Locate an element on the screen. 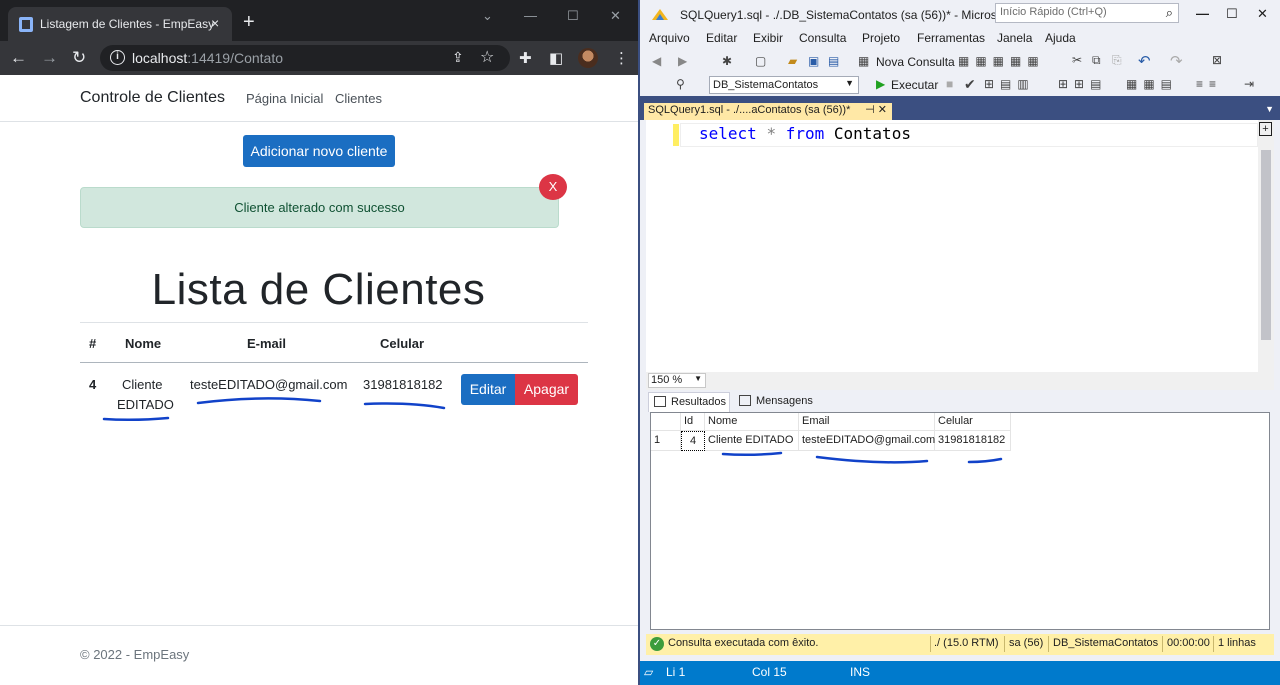  site-info-icon: i is located at coordinates (117, 57).